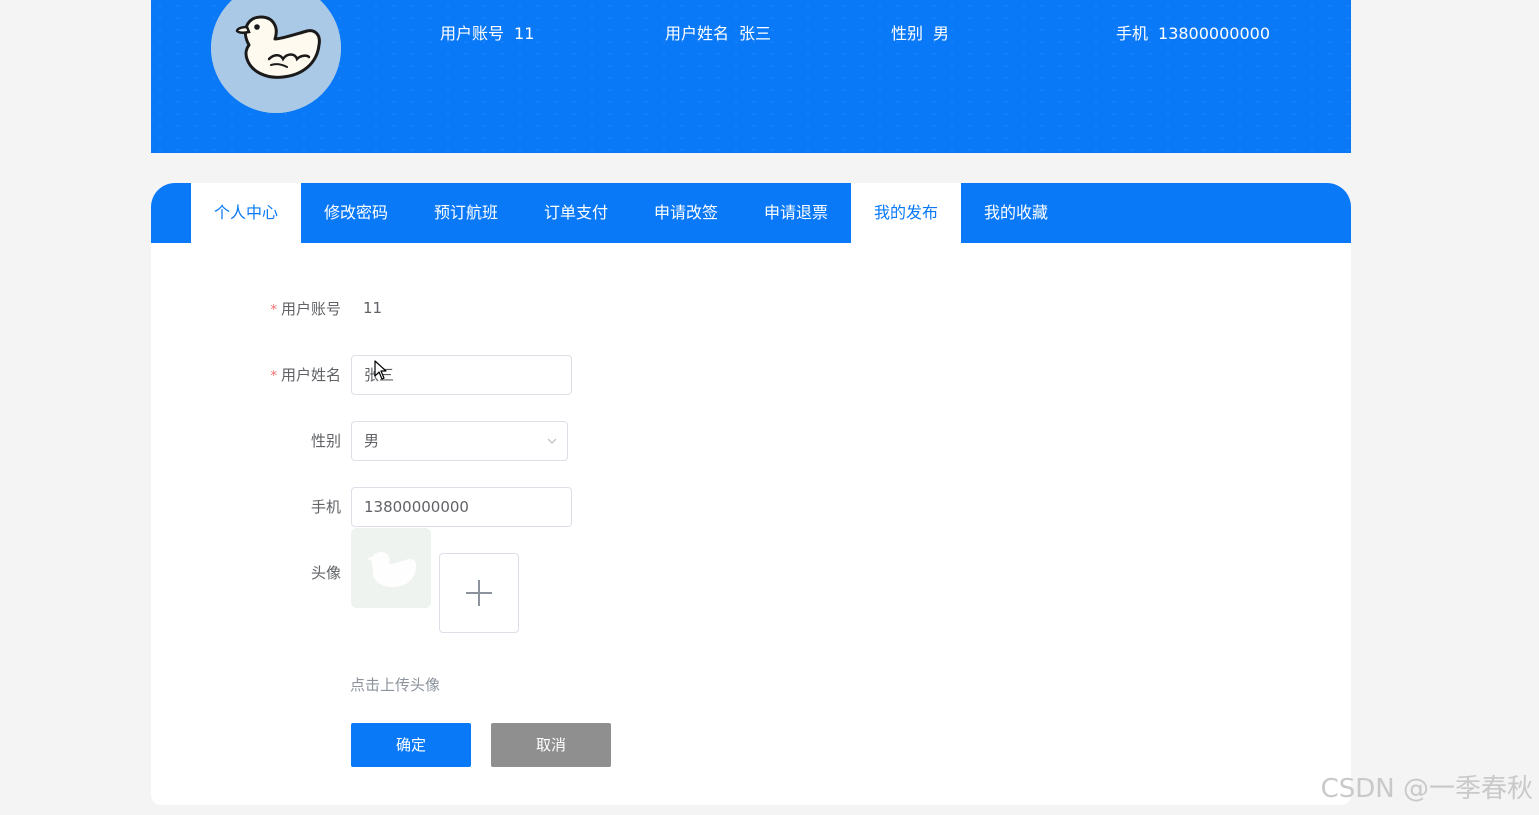 The height and width of the screenshot is (815, 1539). Describe the element at coordinates (686, 213) in the screenshot. I see `tab-apply-change: 申请改签` at that location.